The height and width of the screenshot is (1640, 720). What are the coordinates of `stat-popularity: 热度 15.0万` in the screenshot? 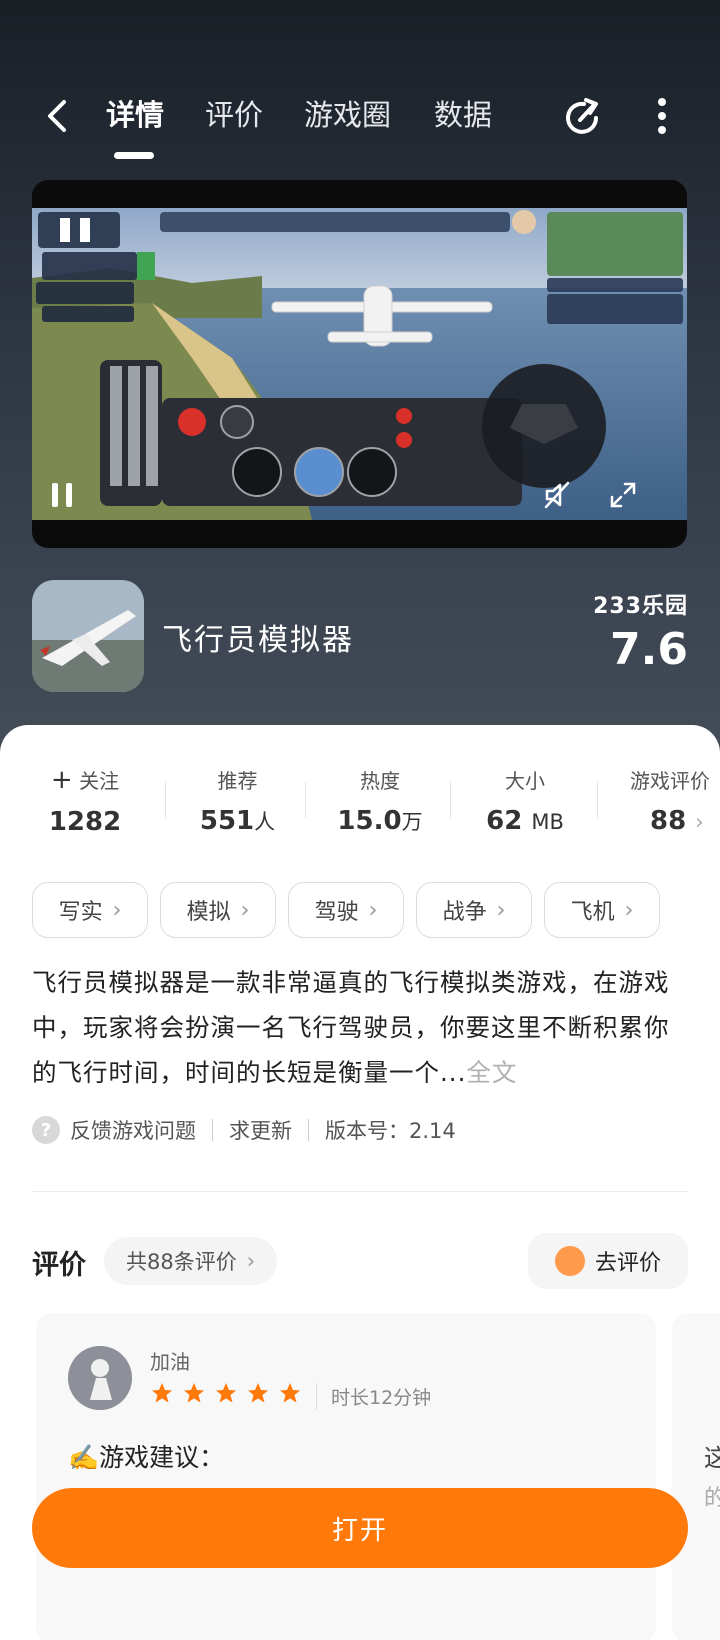 It's located at (380, 802).